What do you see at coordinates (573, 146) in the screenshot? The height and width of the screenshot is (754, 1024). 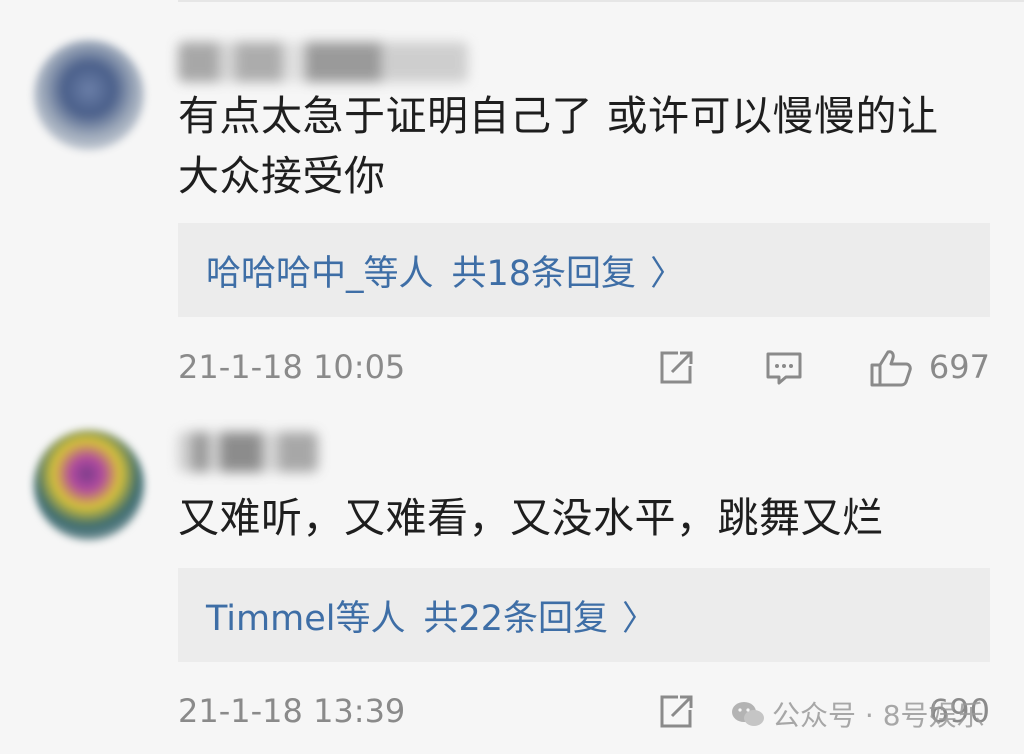 I see `comment-text: 有点太急于证明自己了 或许可以慢慢的让 大众接受你` at bounding box center [573, 146].